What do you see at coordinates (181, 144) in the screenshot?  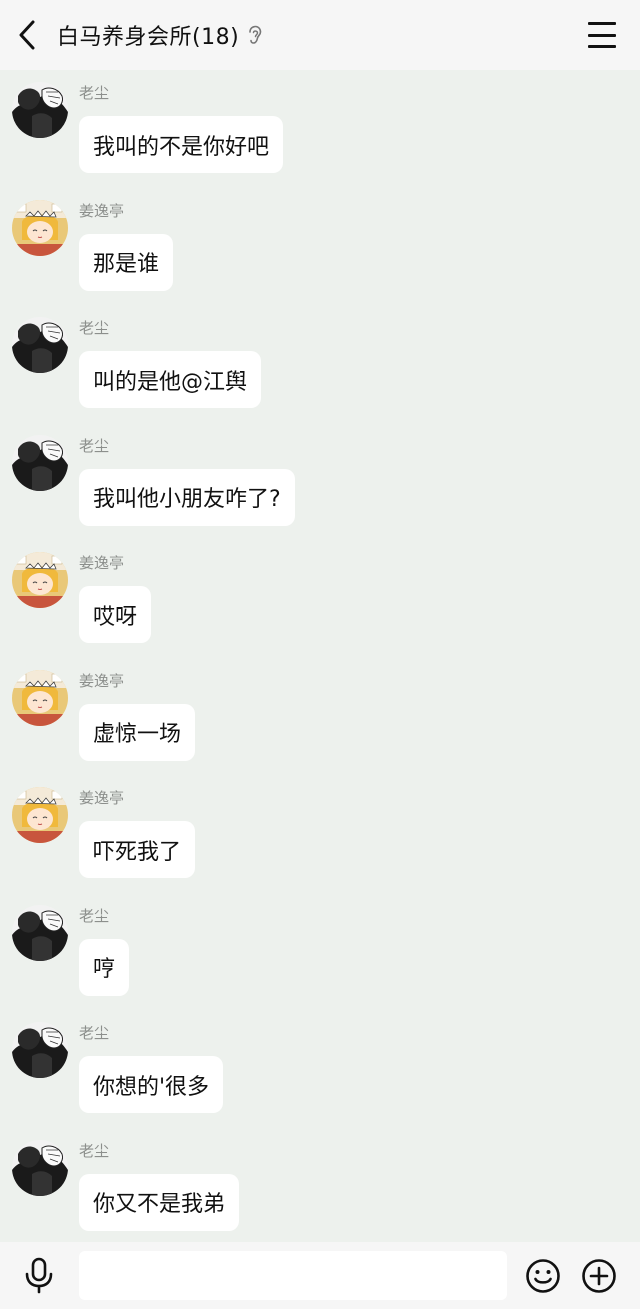 I see `message-bubble: 我叫的不是你好吧` at bounding box center [181, 144].